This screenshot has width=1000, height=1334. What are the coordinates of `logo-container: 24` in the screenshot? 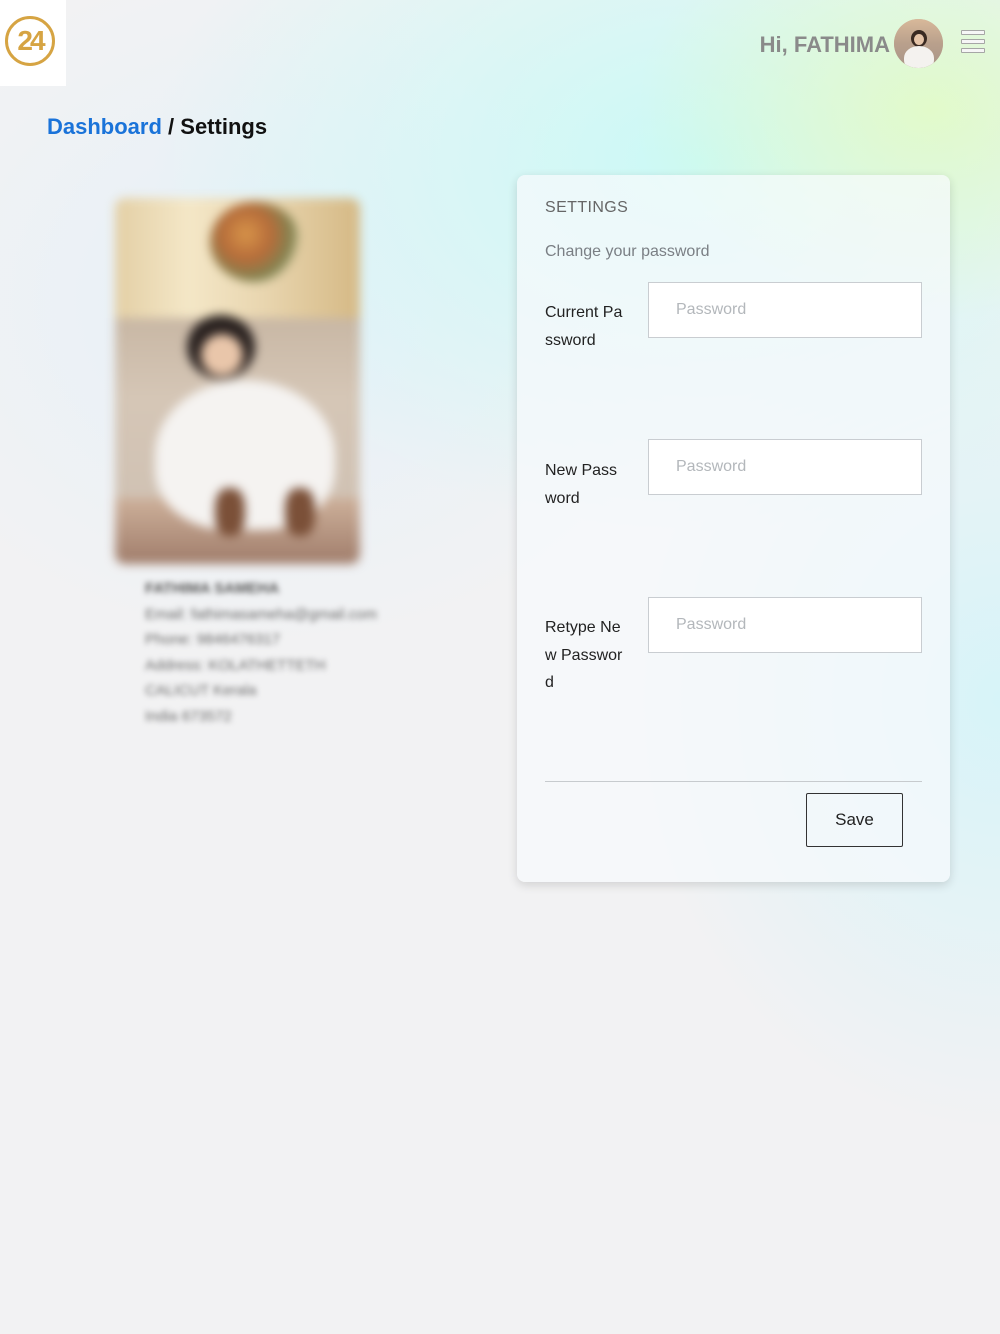 It's located at (33, 43).